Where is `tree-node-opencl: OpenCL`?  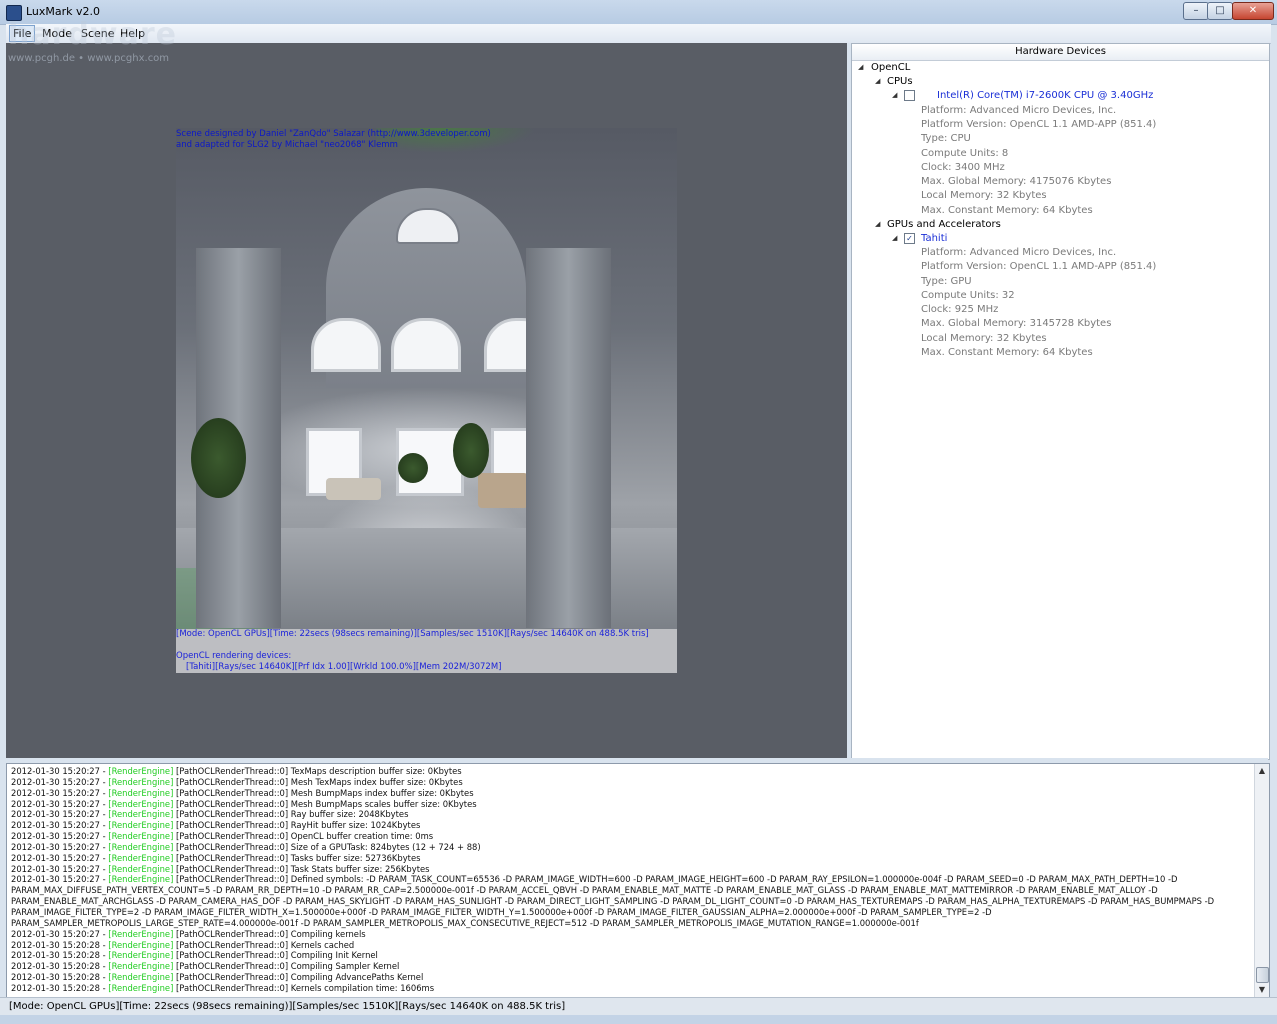 tree-node-opencl: OpenCL is located at coordinates (890, 68).